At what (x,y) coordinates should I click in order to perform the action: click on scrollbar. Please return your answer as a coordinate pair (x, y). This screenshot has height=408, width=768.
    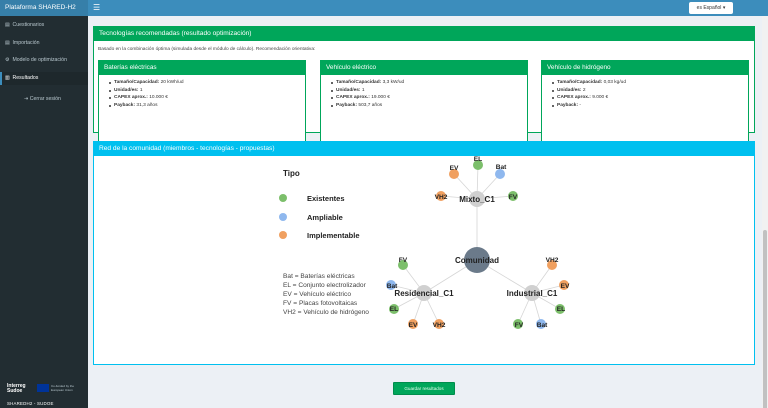
    Looking at the image, I should click on (765, 212).